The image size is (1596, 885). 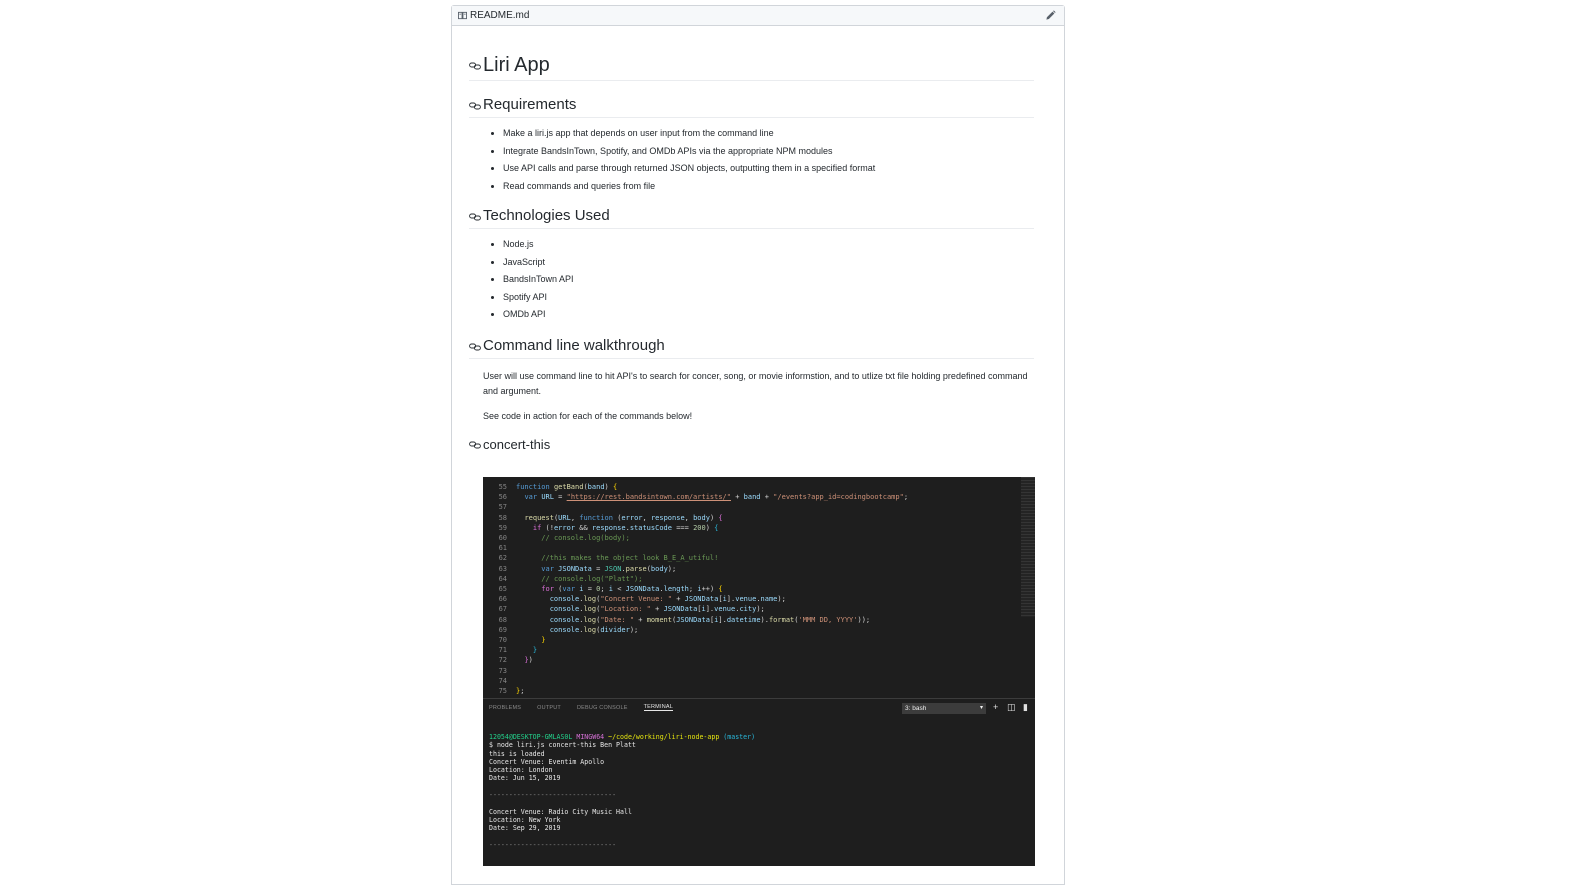 What do you see at coordinates (546, 215) in the screenshot?
I see `technologies-heading-text: Technologies Used` at bounding box center [546, 215].